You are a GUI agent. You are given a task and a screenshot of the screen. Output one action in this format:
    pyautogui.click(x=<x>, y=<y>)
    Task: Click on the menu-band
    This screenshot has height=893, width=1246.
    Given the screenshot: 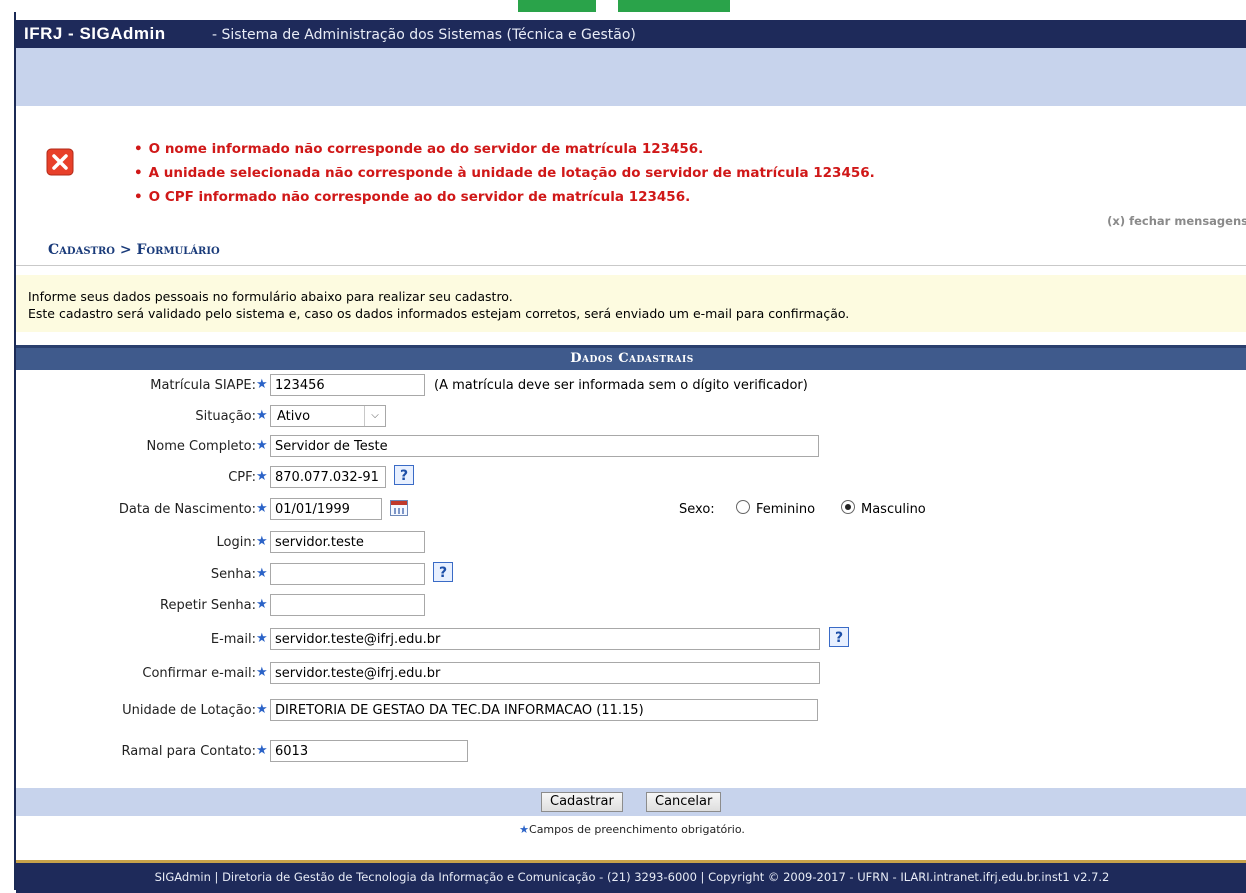 What is the action you would take?
    pyautogui.click(x=631, y=77)
    